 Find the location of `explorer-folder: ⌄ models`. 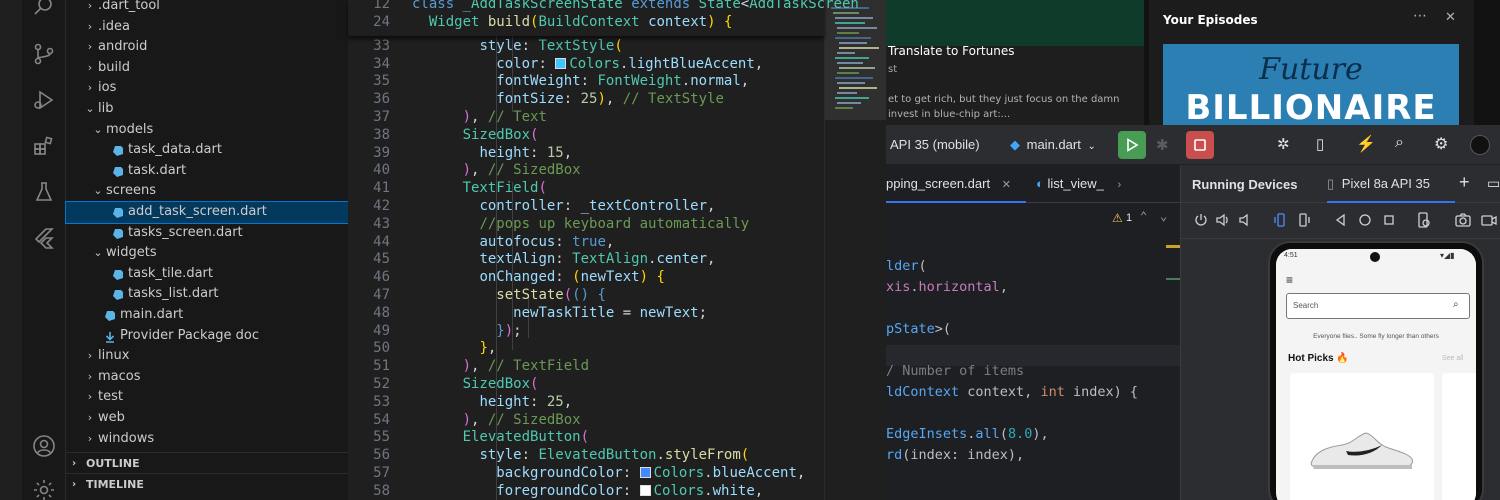

explorer-folder: ⌄ models is located at coordinates (207, 130).